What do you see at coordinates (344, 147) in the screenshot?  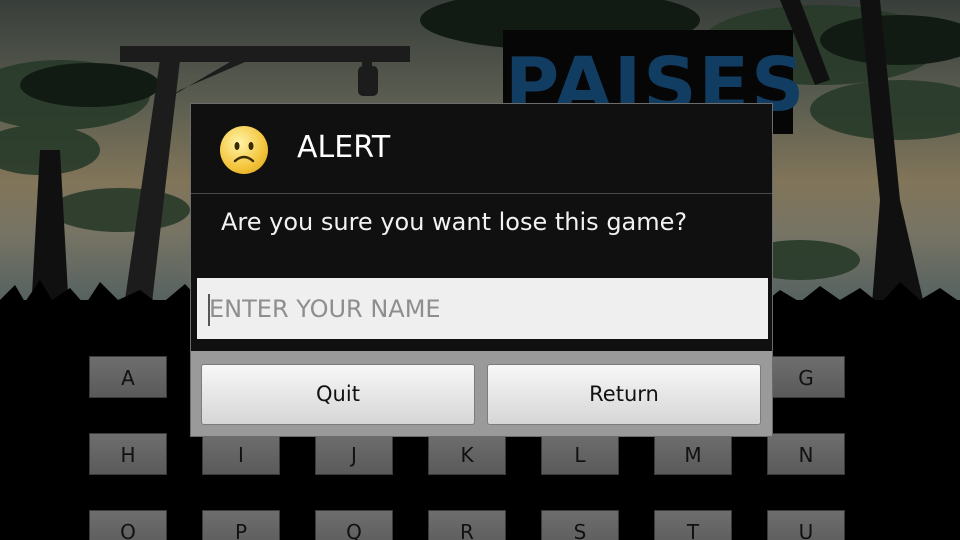 I see `dialog-title: ALERT` at bounding box center [344, 147].